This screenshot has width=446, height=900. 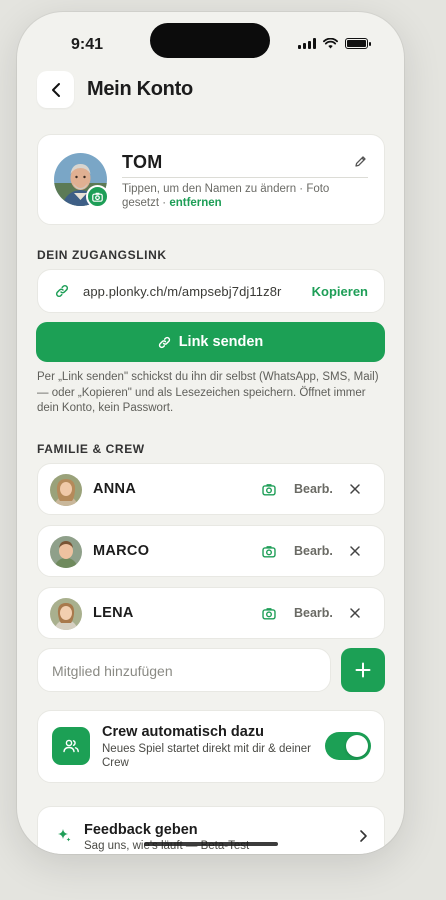 I want to click on status-time: 9:41, so click(x=87, y=44).